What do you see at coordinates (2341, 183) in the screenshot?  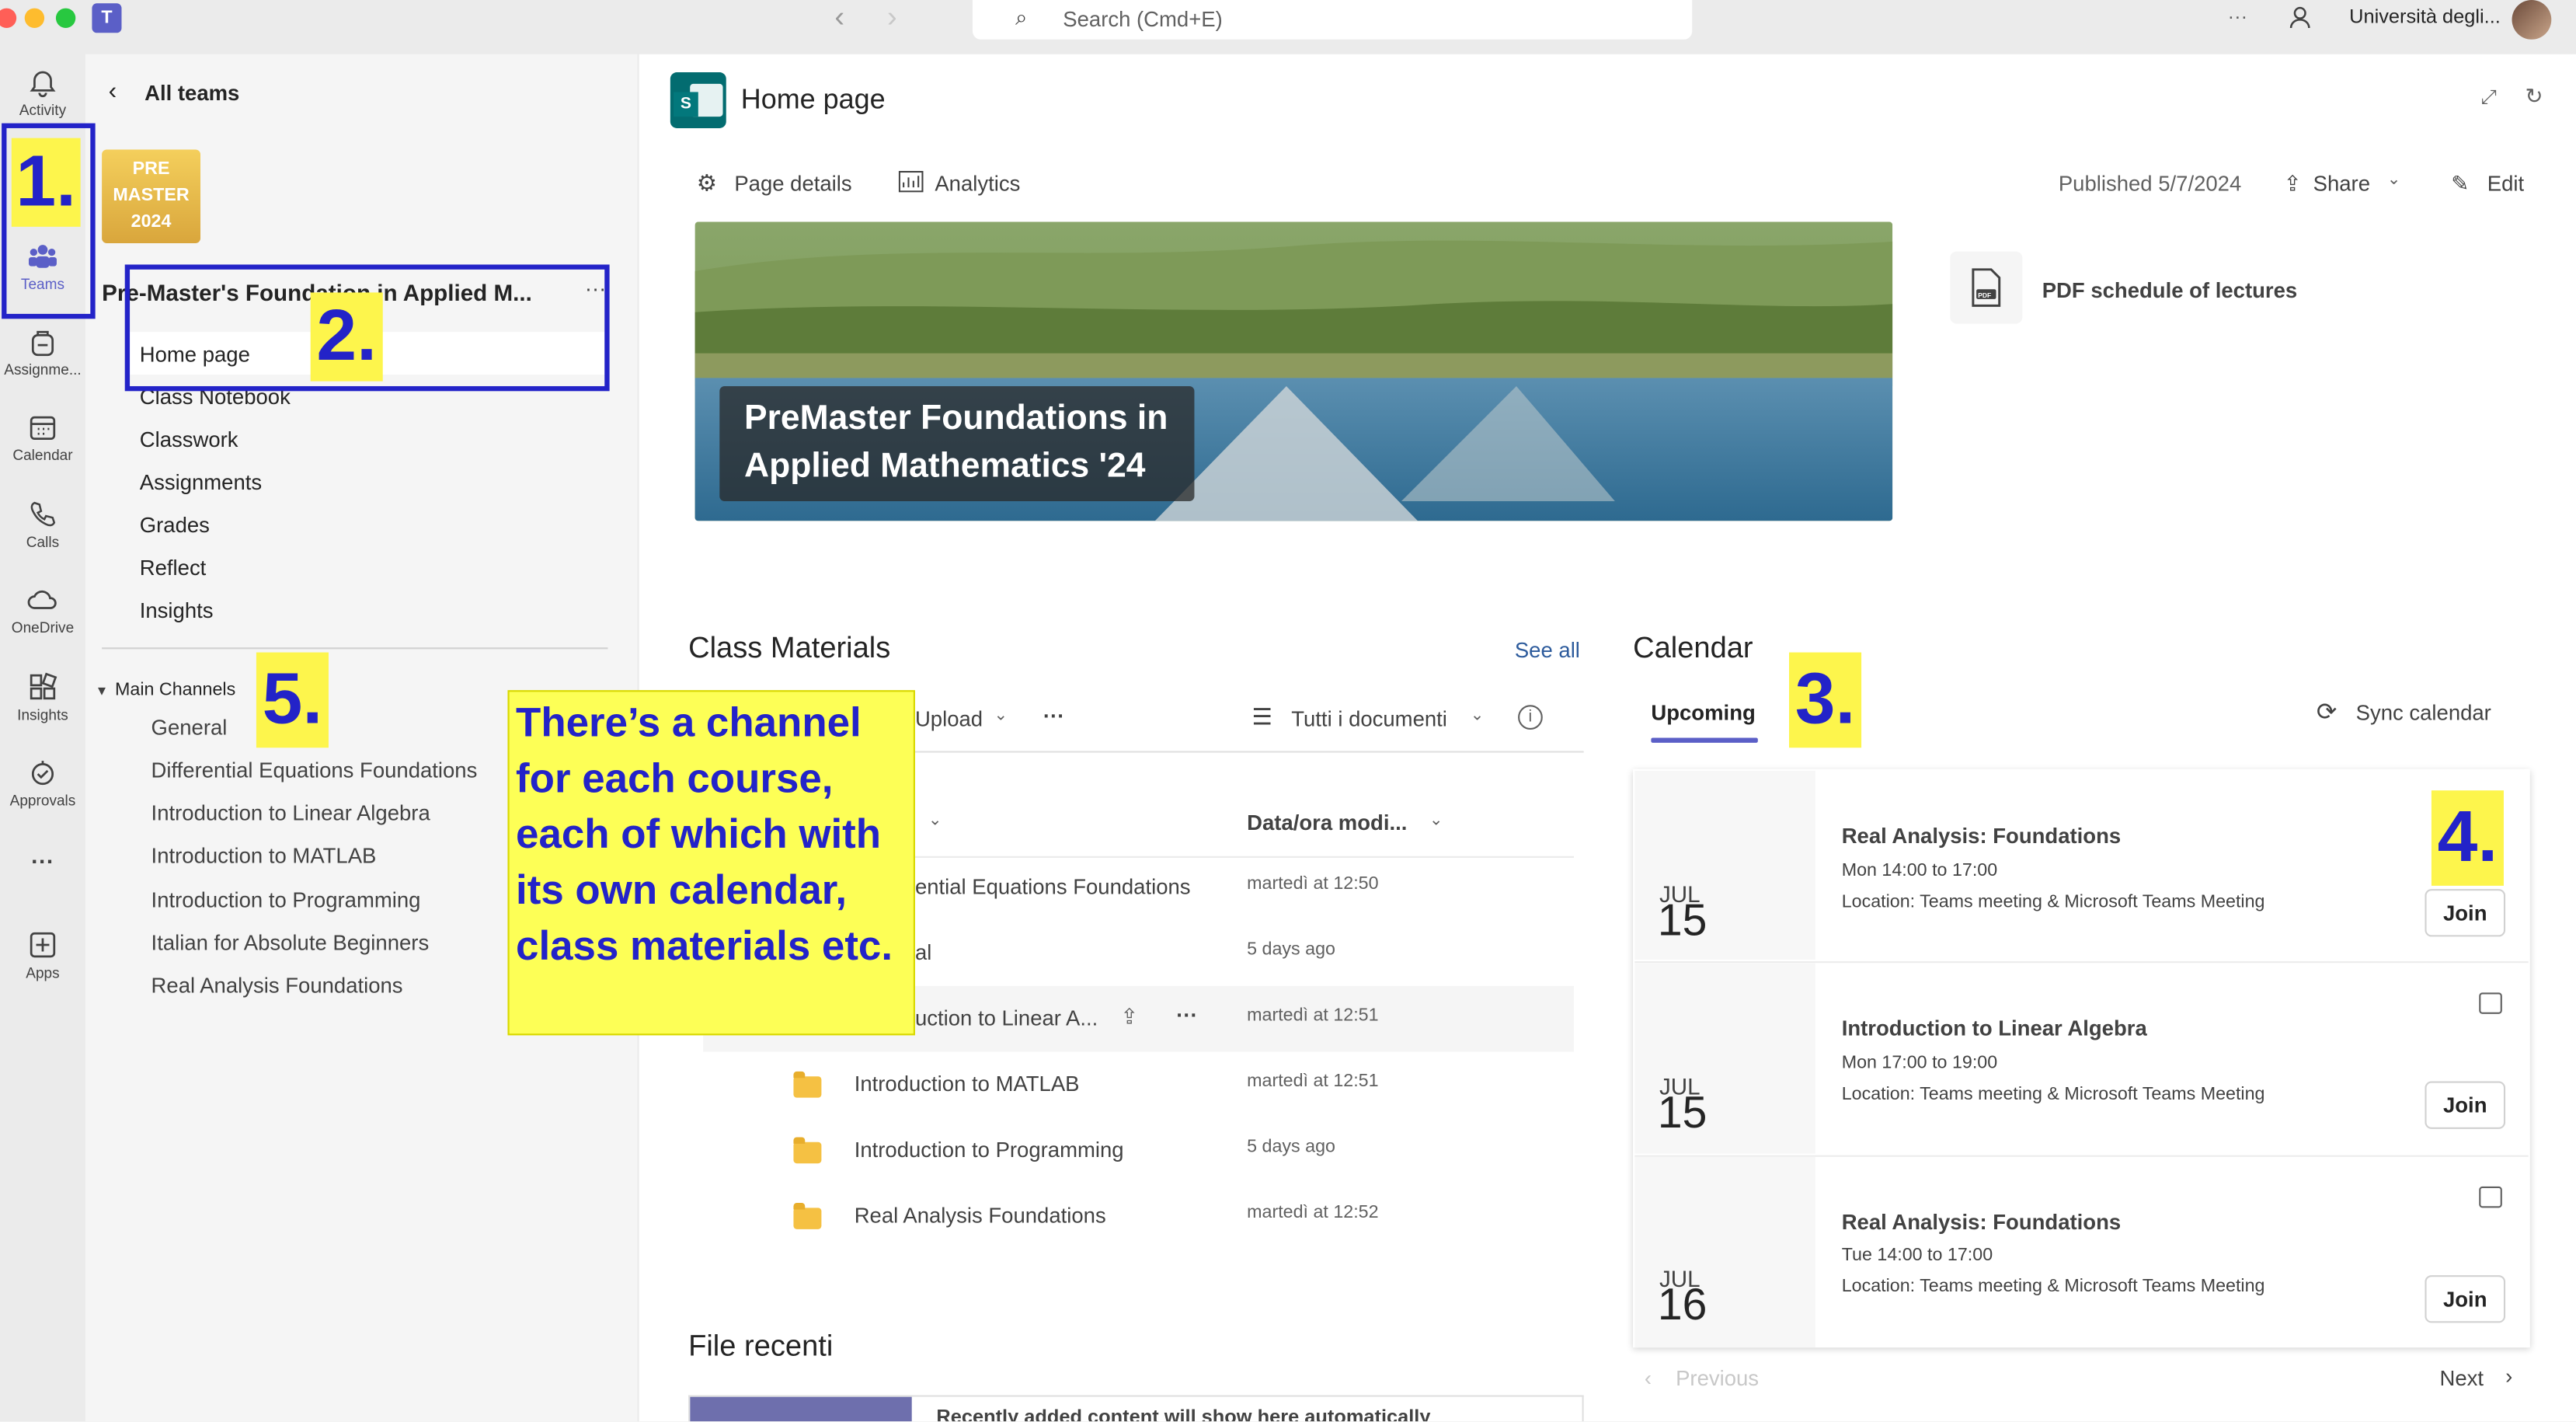 I see `share-button: Share` at bounding box center [2341, 183].